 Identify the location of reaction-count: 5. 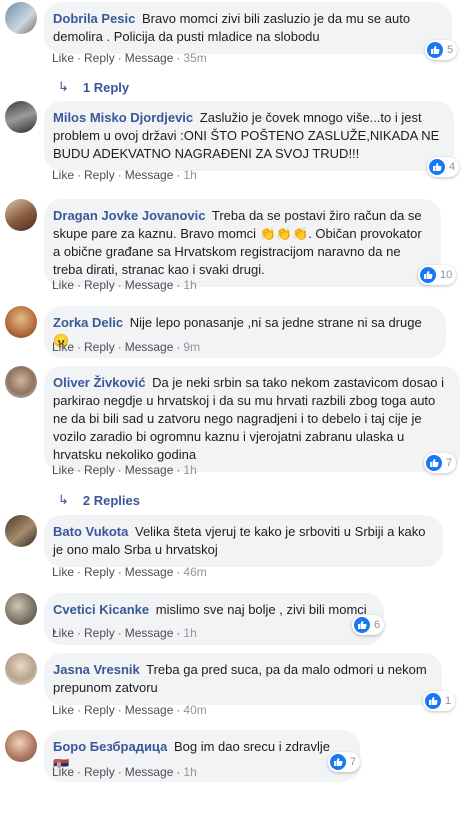
(441, 50).